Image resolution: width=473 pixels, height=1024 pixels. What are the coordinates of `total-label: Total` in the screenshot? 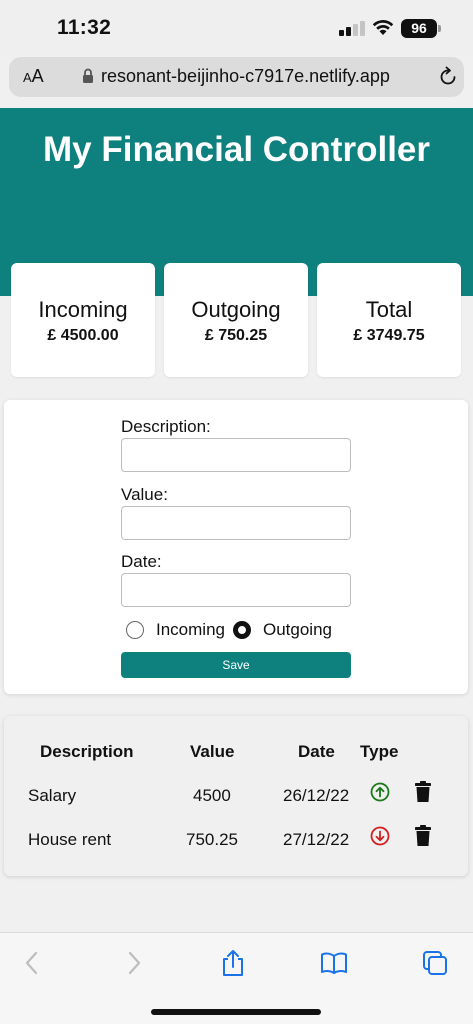 It's located at (389, 309).